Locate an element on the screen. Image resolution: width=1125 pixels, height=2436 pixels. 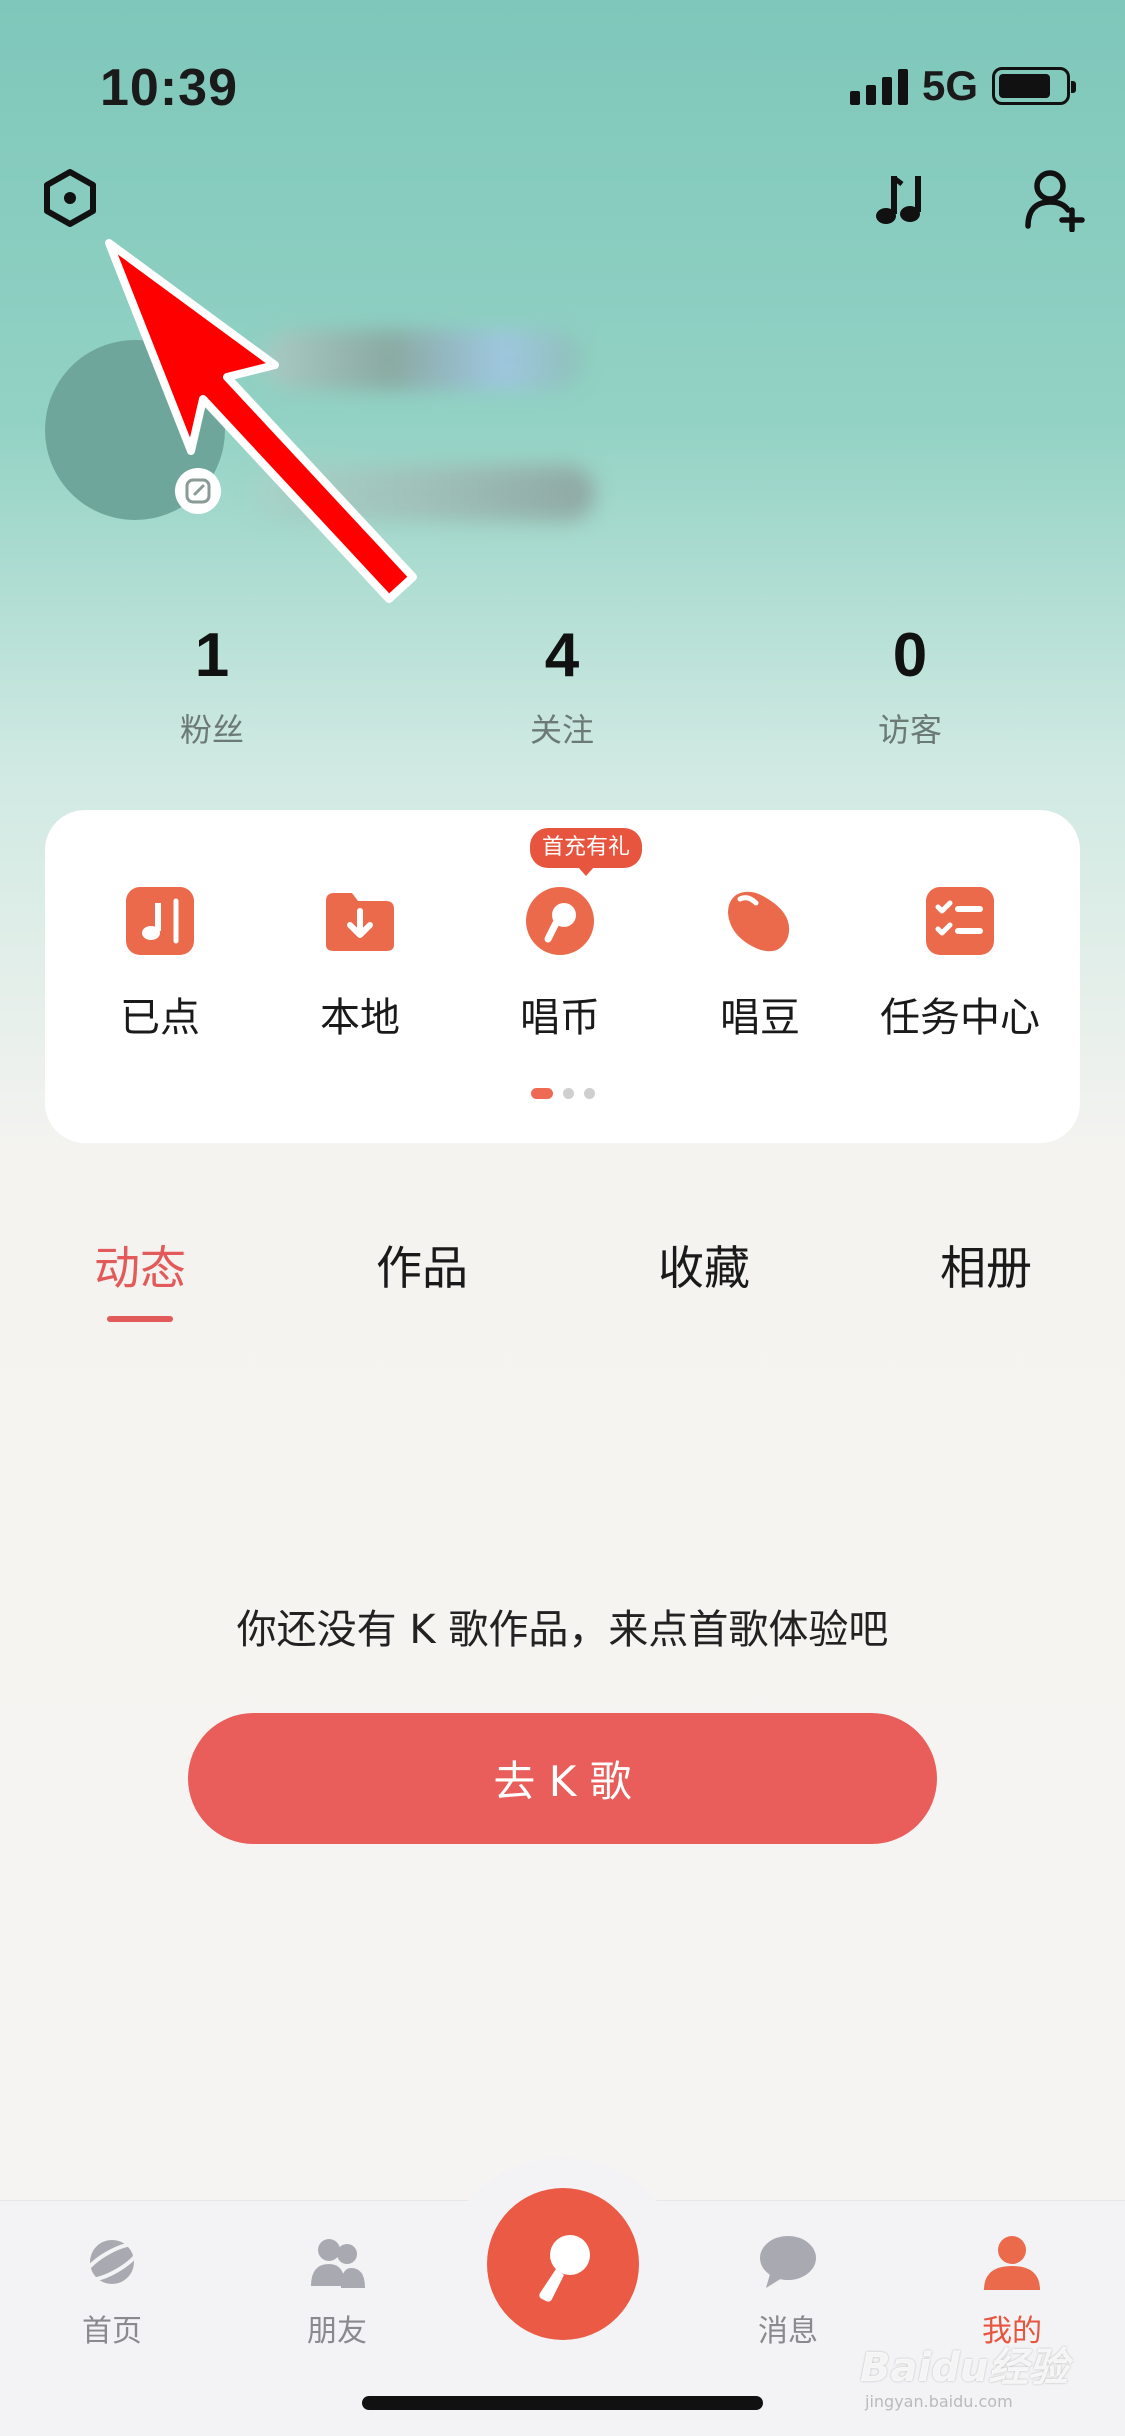
sing-button is located at coordinates (563, 2264).